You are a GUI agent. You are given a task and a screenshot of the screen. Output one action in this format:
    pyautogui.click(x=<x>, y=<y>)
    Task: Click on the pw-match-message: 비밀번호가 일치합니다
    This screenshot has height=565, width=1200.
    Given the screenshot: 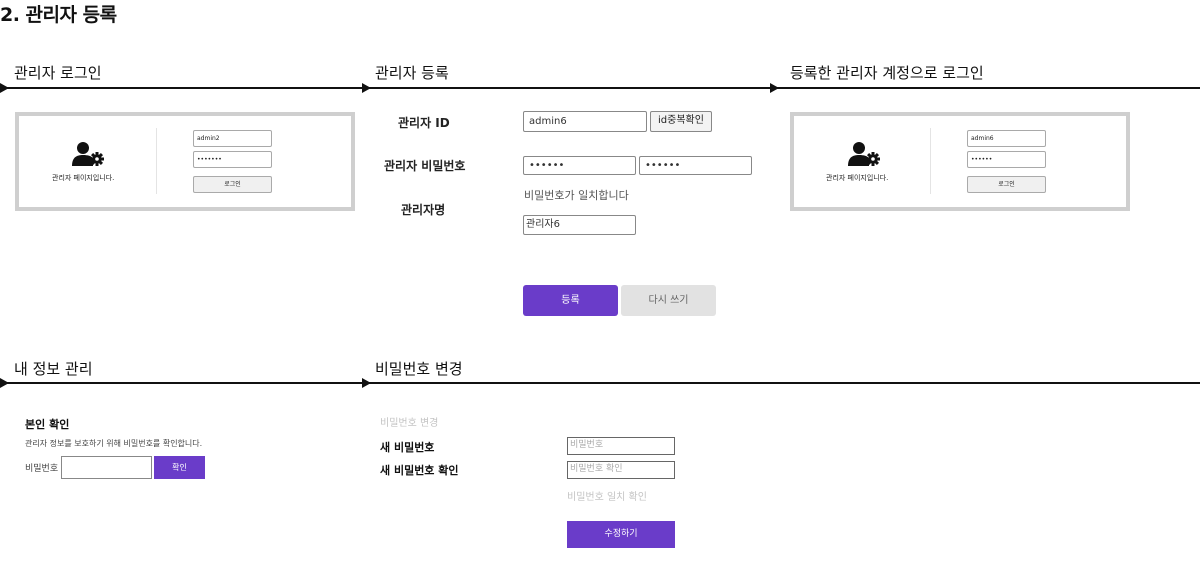 What is the action you would take?
    pyautogui.click(x=576, y=195)
    